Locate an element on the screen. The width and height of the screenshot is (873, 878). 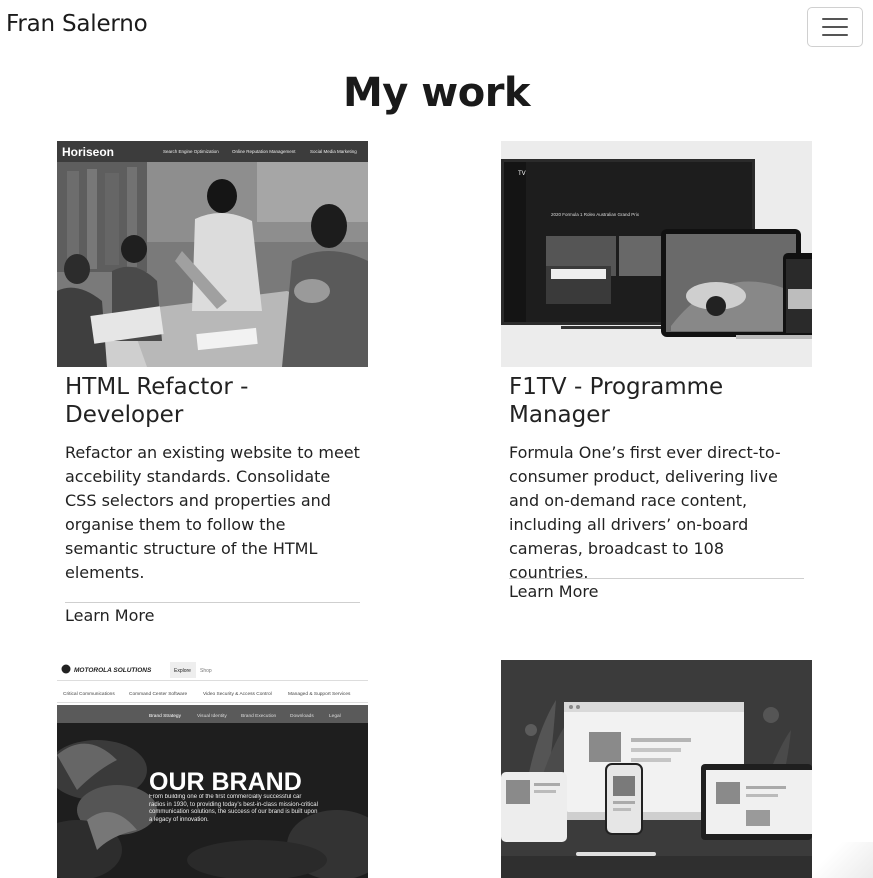
svg-text: Legal is located at coordinates (335, 716).